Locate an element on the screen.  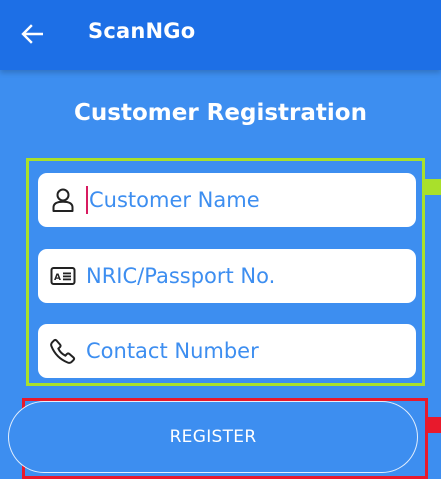
contact-number-field: Contact Number is located at coordinates (227, 351).